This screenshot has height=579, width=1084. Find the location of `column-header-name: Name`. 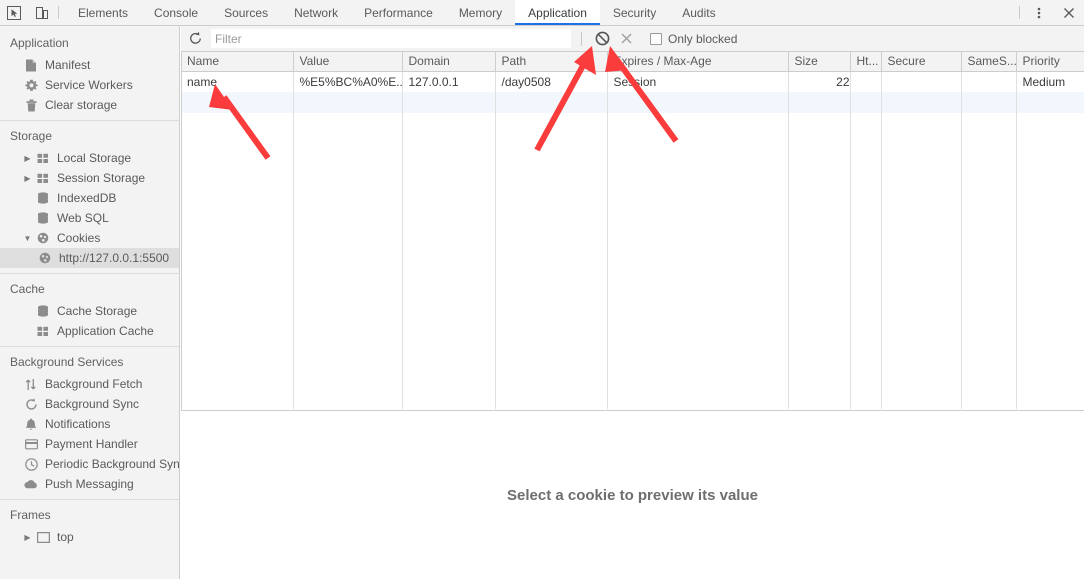

column-header-name: Name is located at coordinates (237, 62).